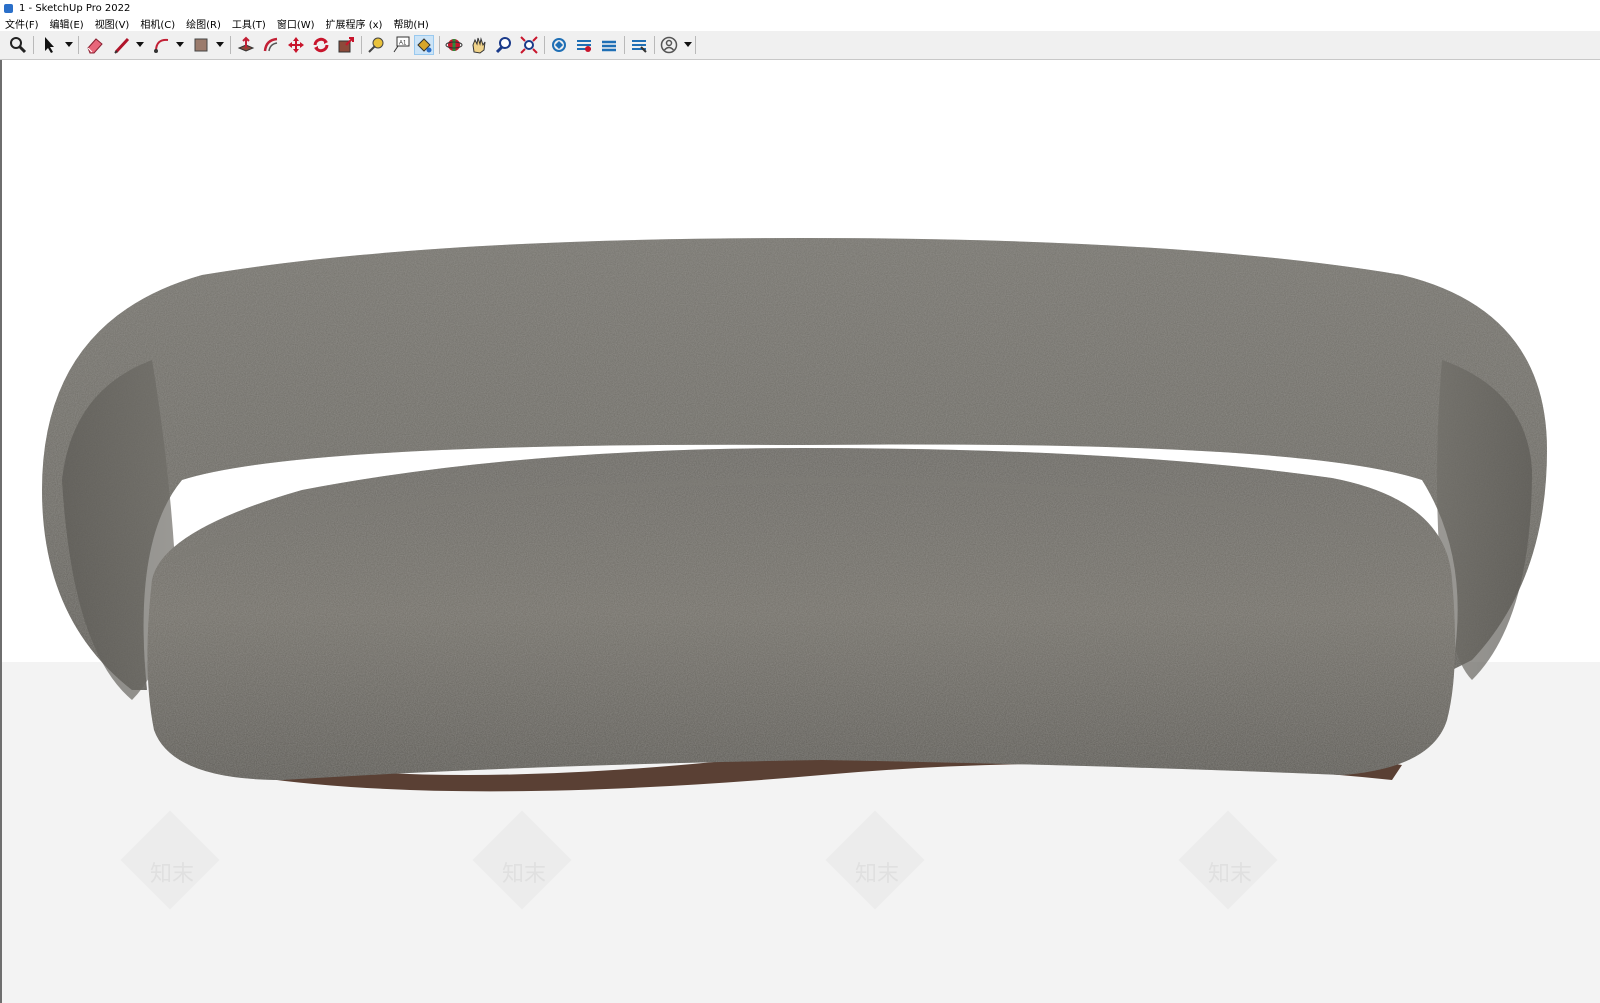  I want to click on menu-extensions: 扩展程序 (x), so click(354, 23).